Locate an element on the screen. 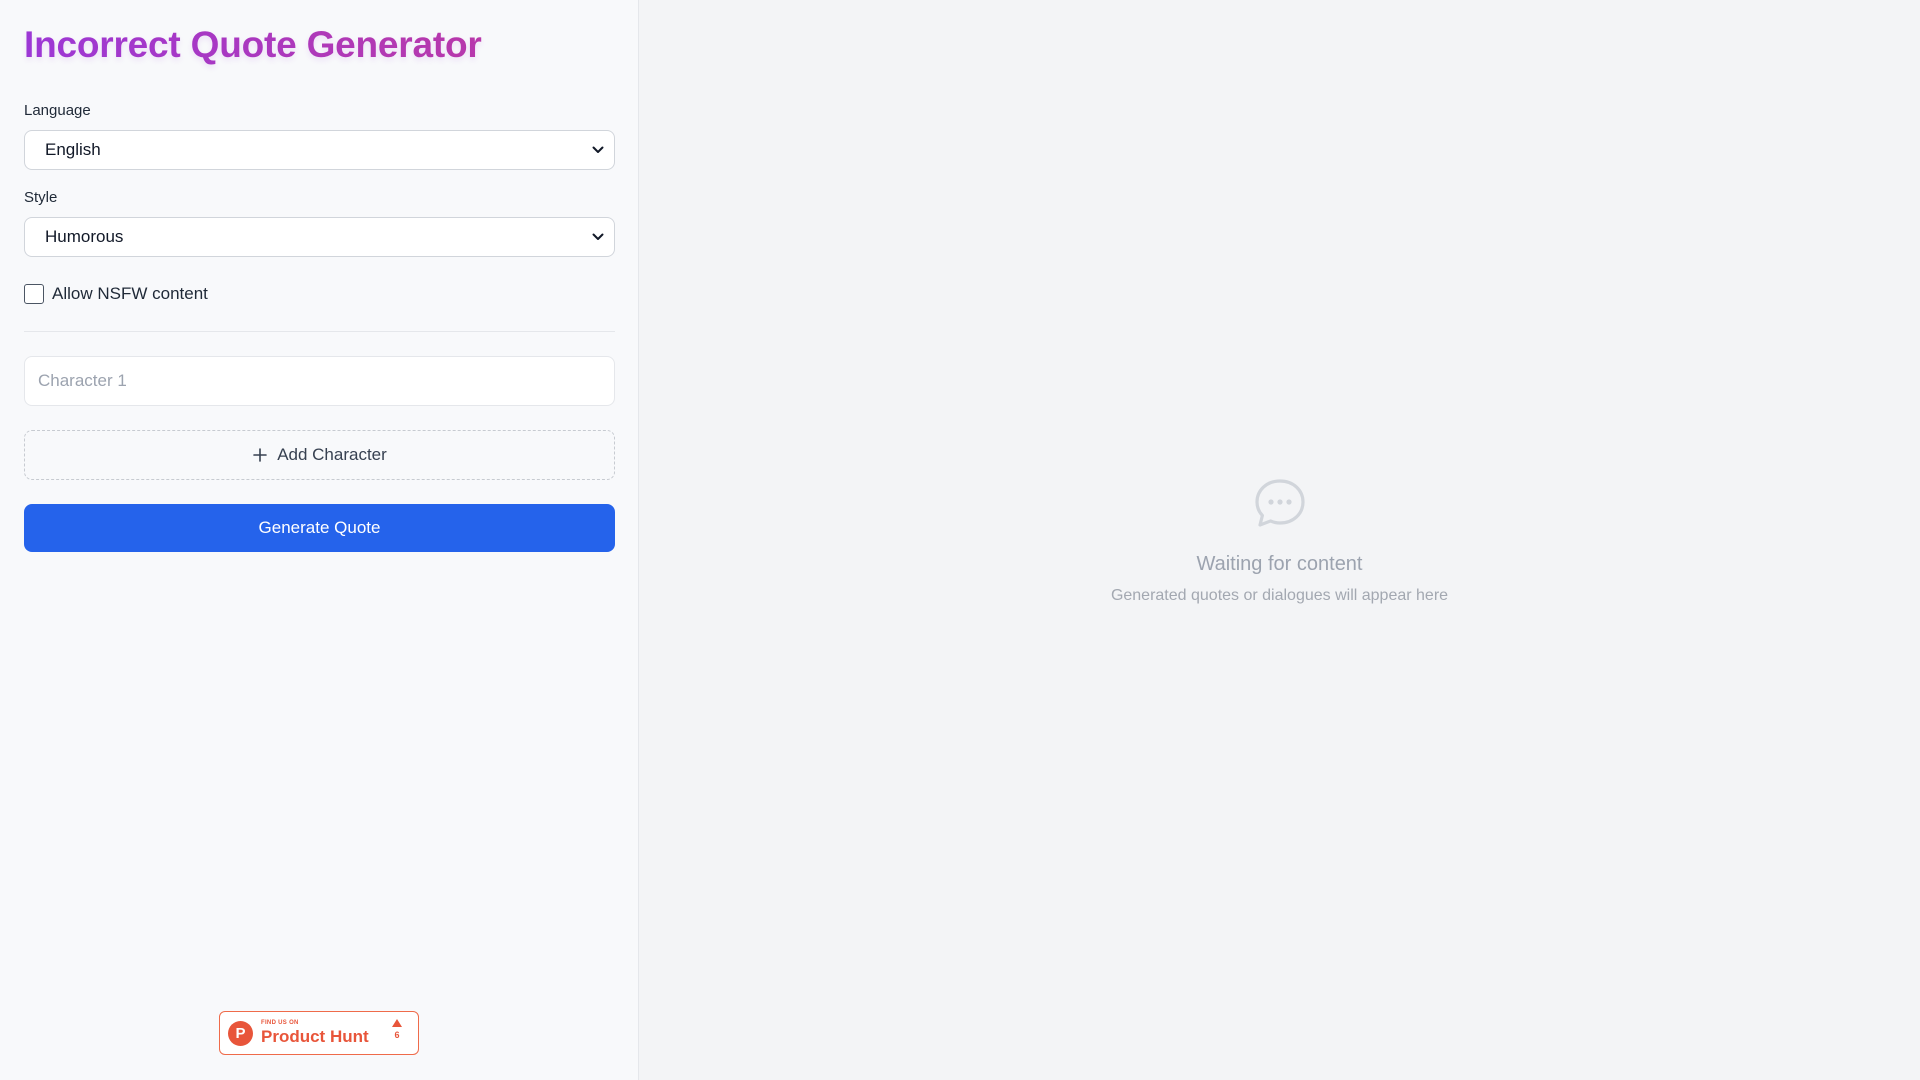  plus-icon is located at coordinates (260, 455).